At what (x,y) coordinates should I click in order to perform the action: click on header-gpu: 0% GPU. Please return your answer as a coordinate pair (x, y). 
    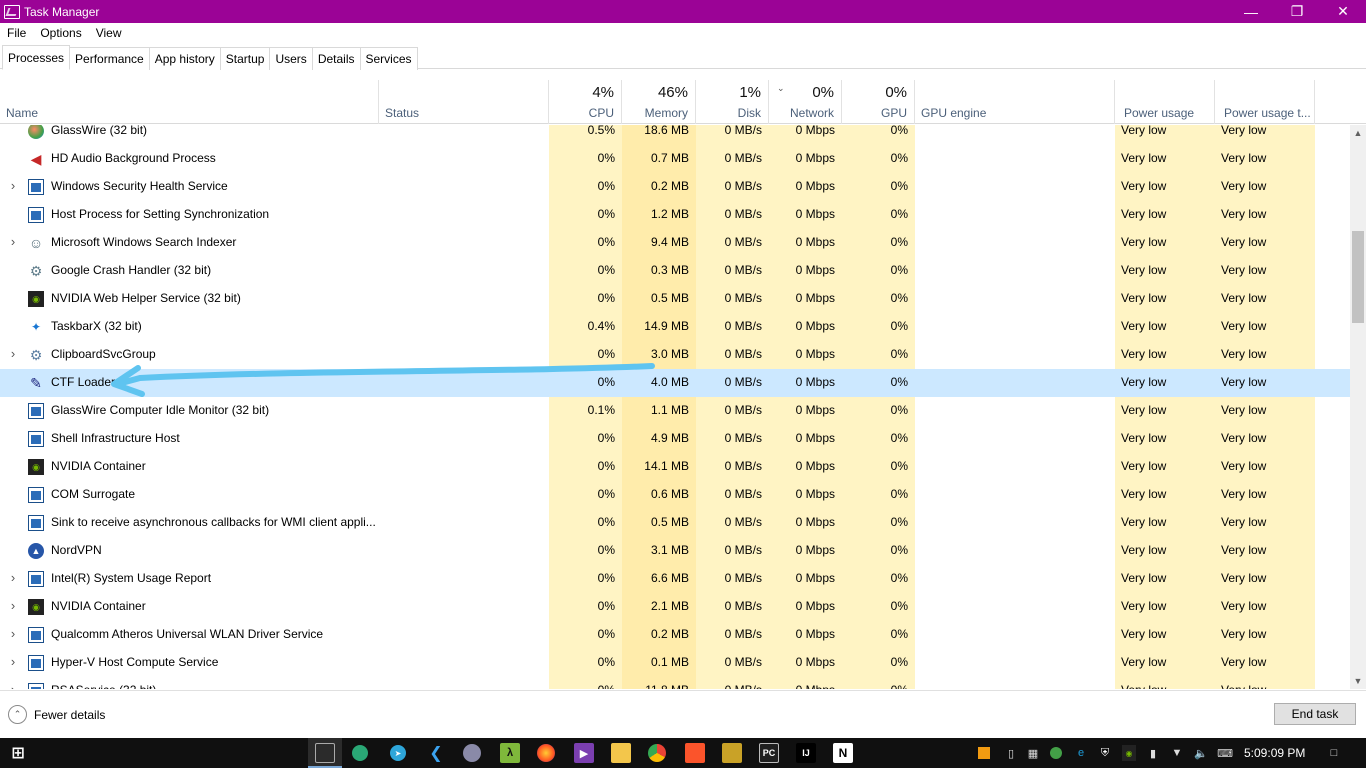
    Looking at the image, I should click on (878, 102).